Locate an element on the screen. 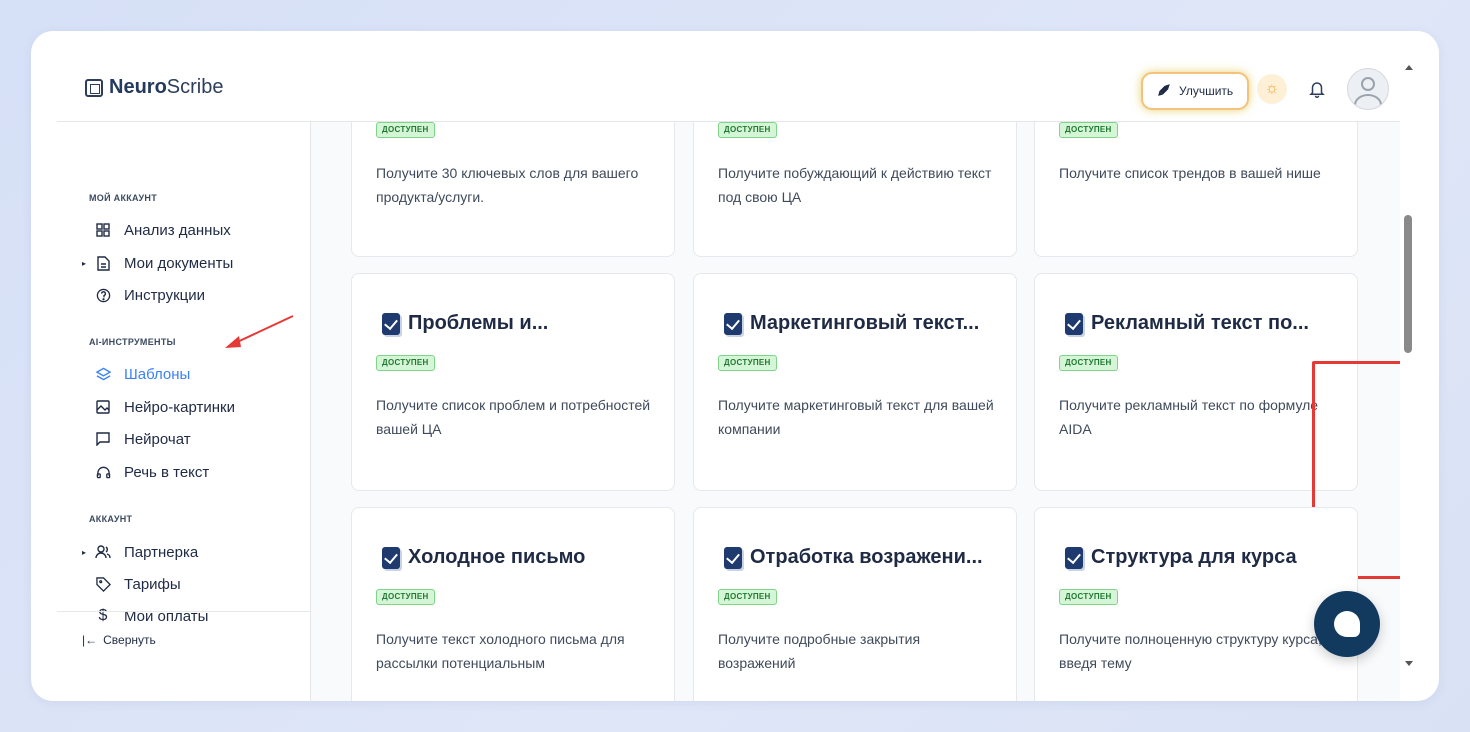 This screenshot has width=1470, height=732. help-circle-icon is located at coordinates (103, 295).